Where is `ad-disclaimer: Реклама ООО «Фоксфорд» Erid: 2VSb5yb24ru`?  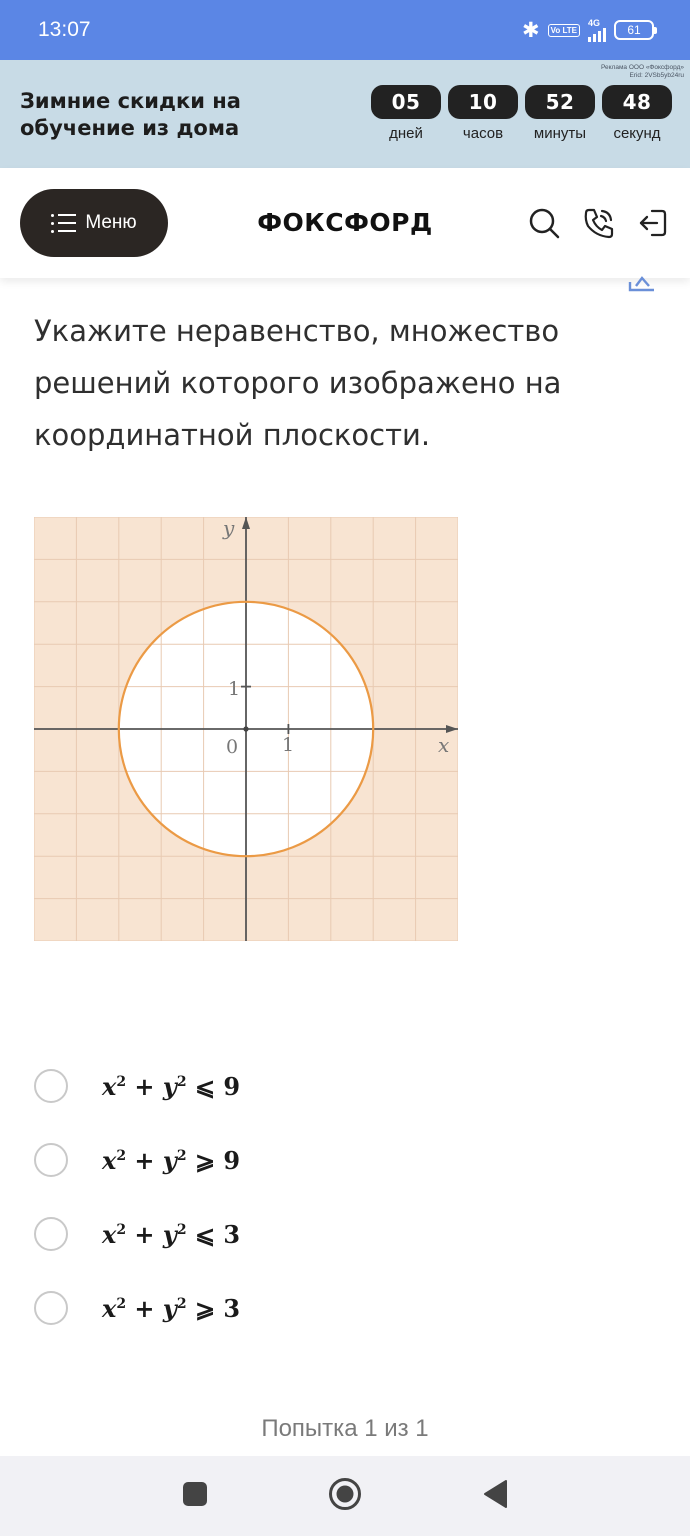
ad-disclaimer: Реклама ООО «Фоксфорд» Erid: 2VSb5yb24ru is located at coordinates (642, 72).